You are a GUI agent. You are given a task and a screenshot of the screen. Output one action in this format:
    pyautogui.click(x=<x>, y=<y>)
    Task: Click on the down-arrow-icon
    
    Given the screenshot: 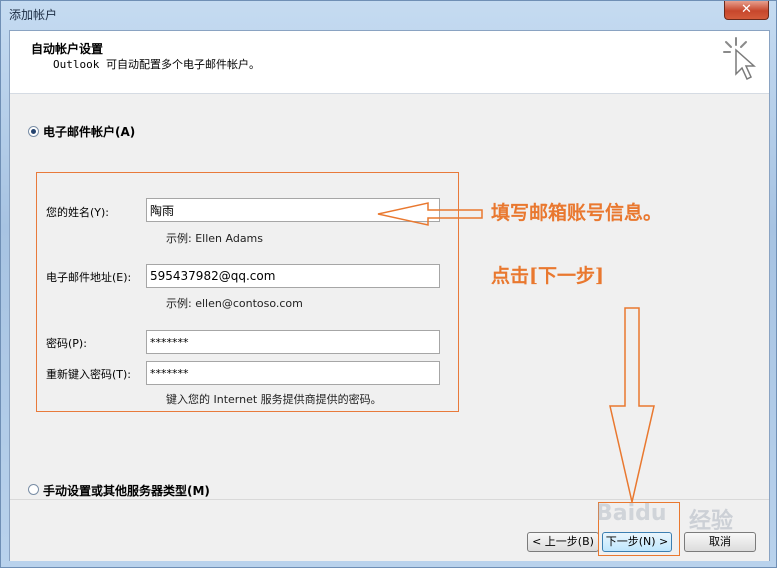 What is the action you would take?
    pyautogui.click(x=632, y=405)
    